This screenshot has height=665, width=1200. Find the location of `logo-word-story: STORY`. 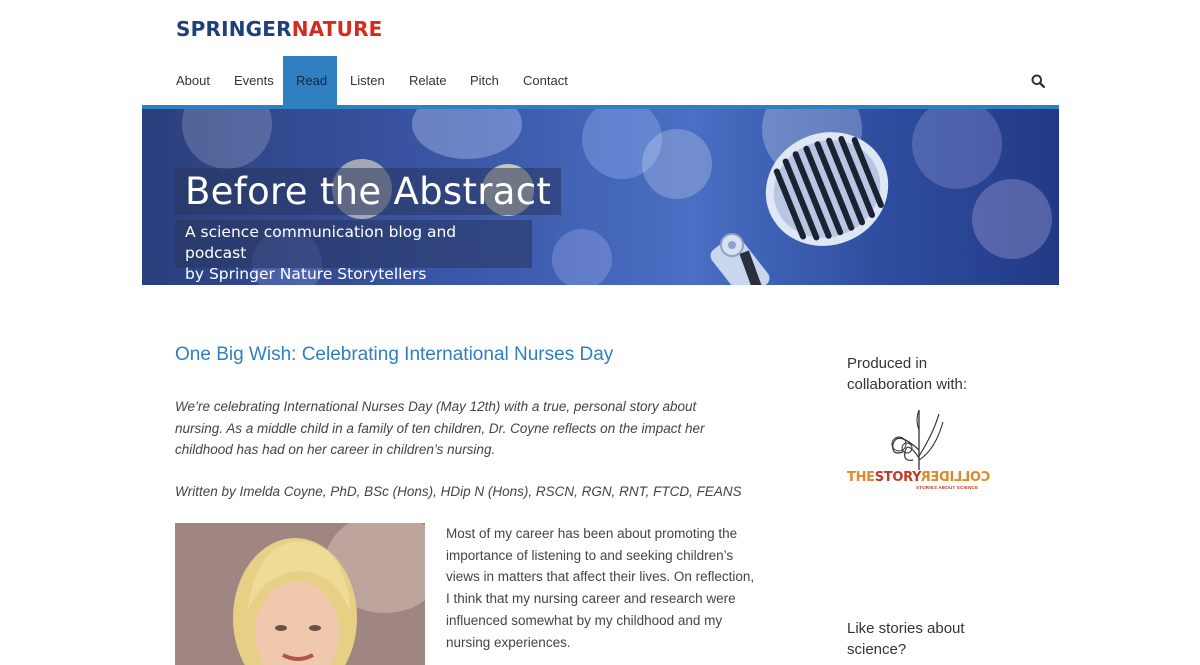

logo-word-story: STORY is located at coordinates (898, 477).